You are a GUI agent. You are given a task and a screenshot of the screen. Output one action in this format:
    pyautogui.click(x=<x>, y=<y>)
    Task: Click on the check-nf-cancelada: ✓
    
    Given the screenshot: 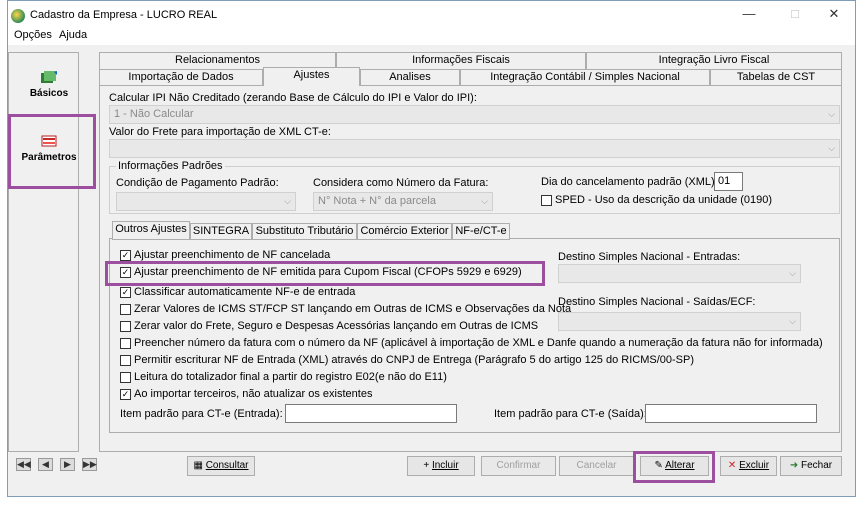 What is the action you would take?
    pyautogui.click(x=125, y=255)
    